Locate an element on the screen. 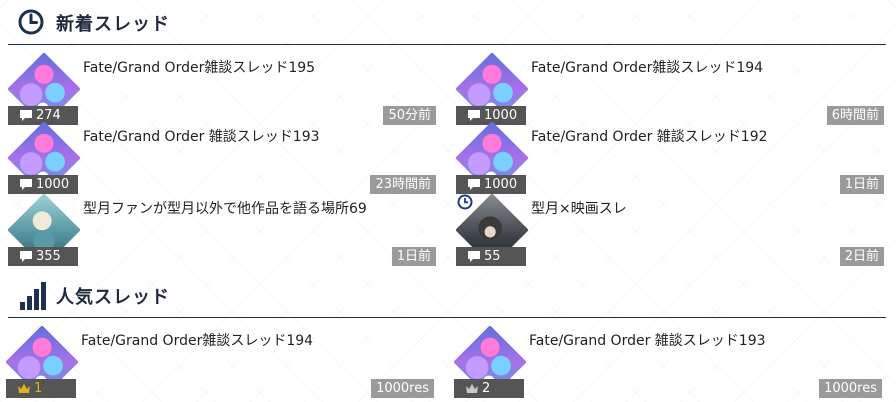 This screenshot has width=896, height=402. thread-title-link: 型月ファンが型月以外で他作品を語る場所69 is located at coordinates (225, 208).